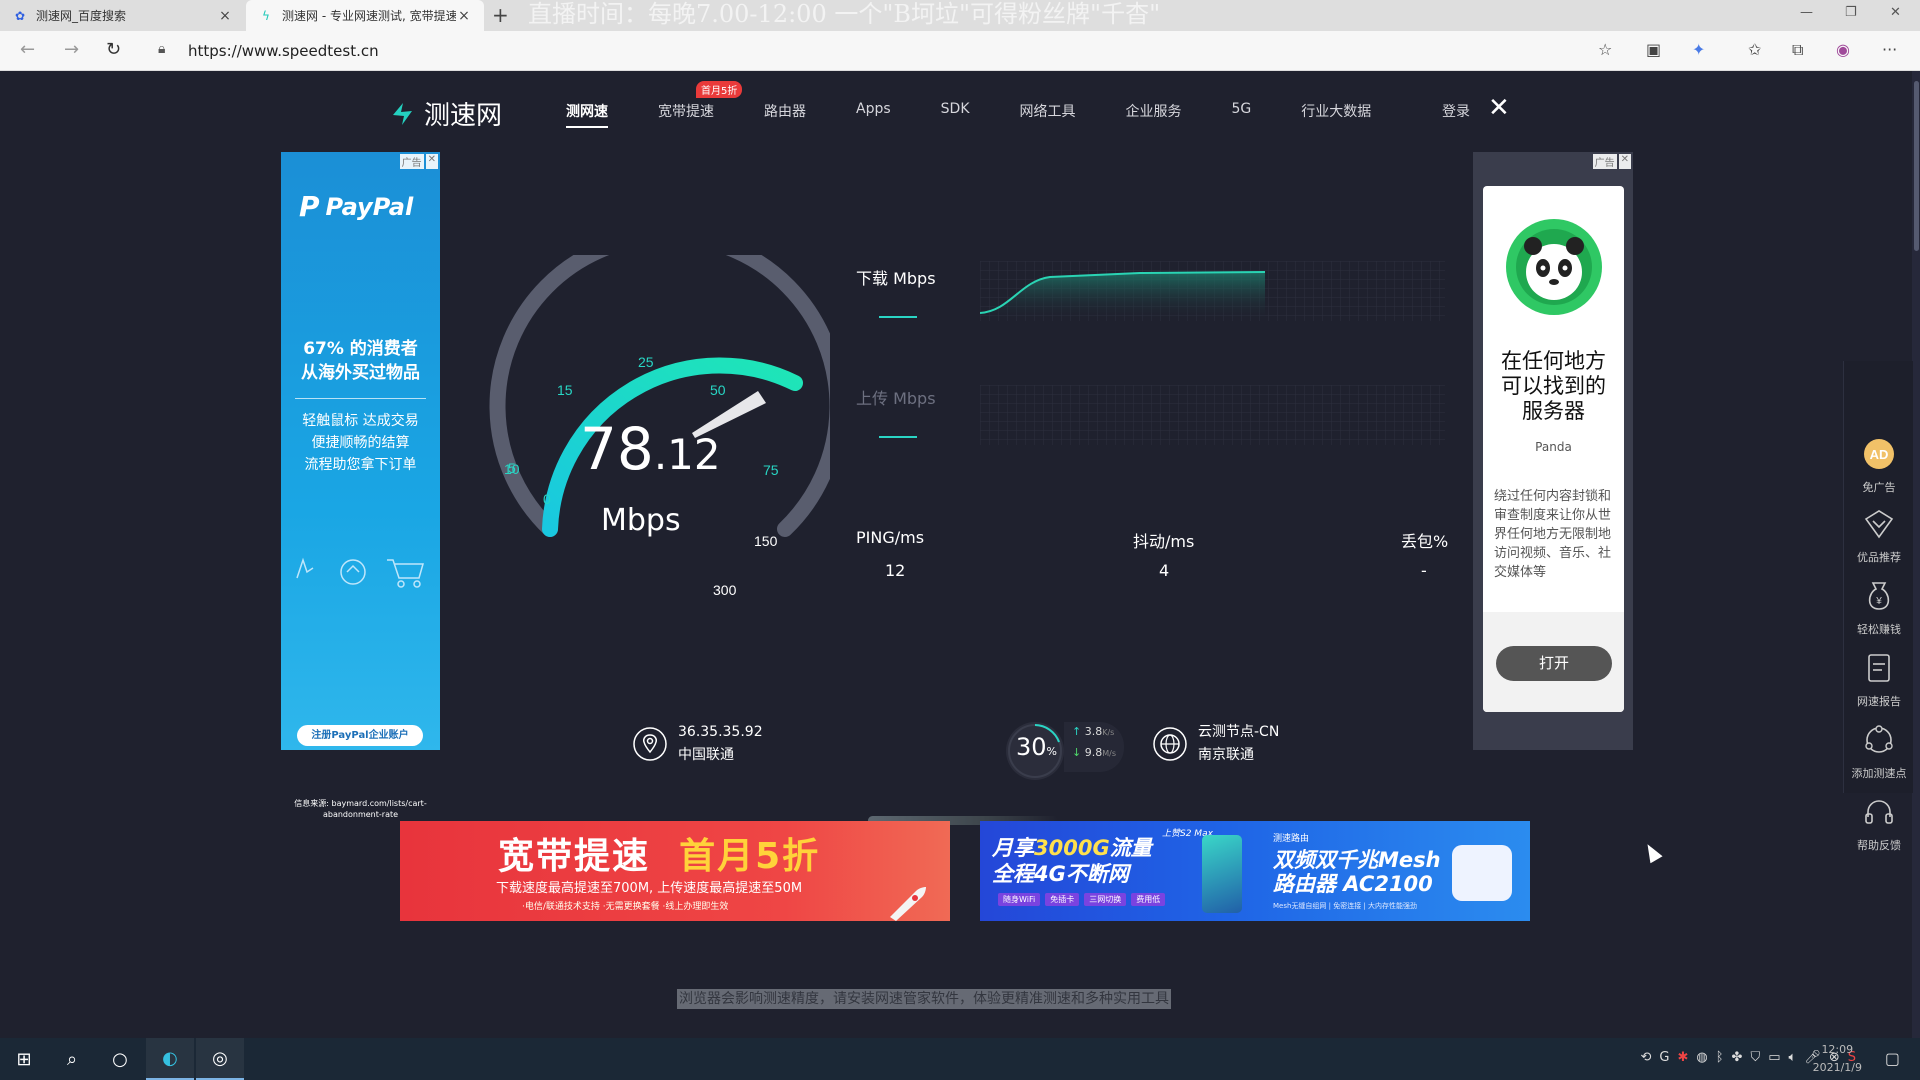  What do you see at coordinates (1892, 1058) in the screenshot?
I see `notification-icon: ▢` at bounding box center [1892, 1058].